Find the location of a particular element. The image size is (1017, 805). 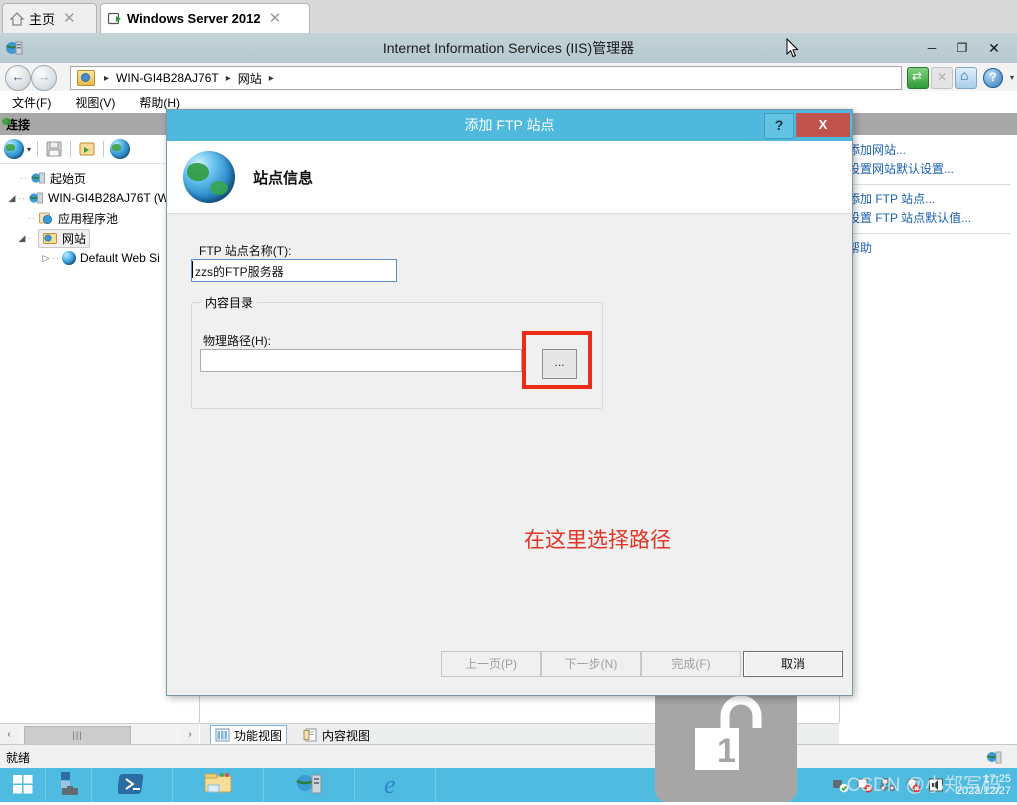

actions-header is located at coordinates (928, 124).